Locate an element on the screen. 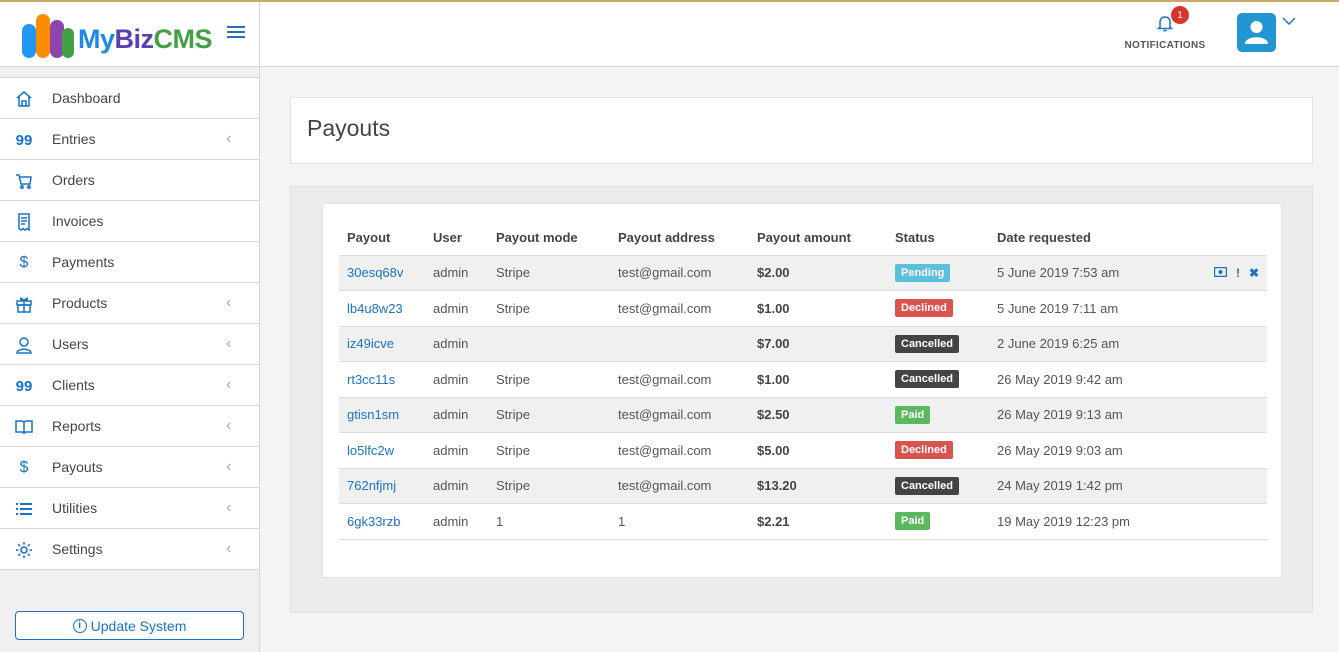 The width and height of the screenshot is (1339, 652). close-icon: ✖ is located at coordinates (1254, 273).